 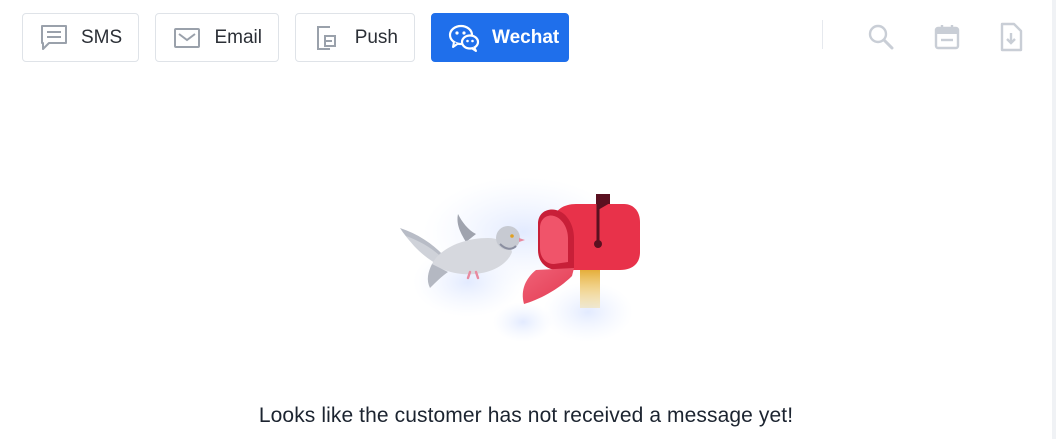 What do you see at coordinates (376, 37) in the screenshot?
I see `push-tab-label: Push` at bounding box center [376, 37].